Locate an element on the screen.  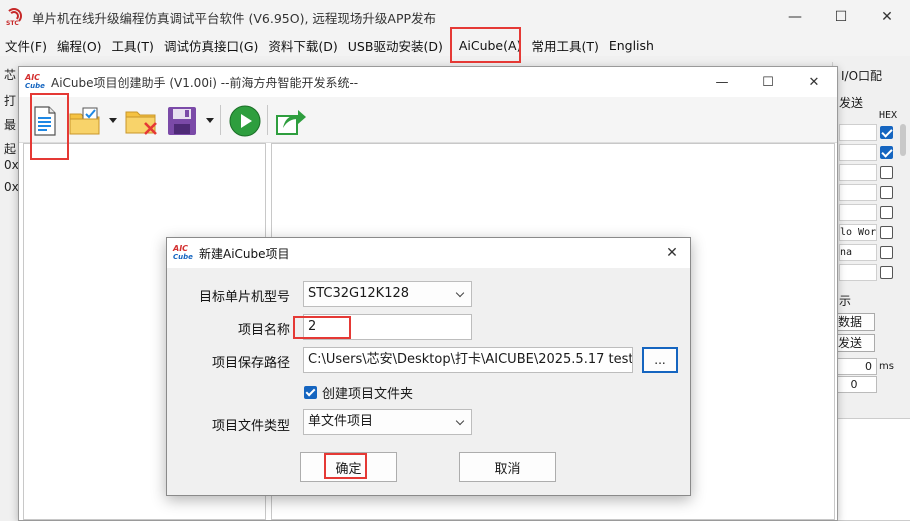
export-icon is located at coordinates (291, 121).